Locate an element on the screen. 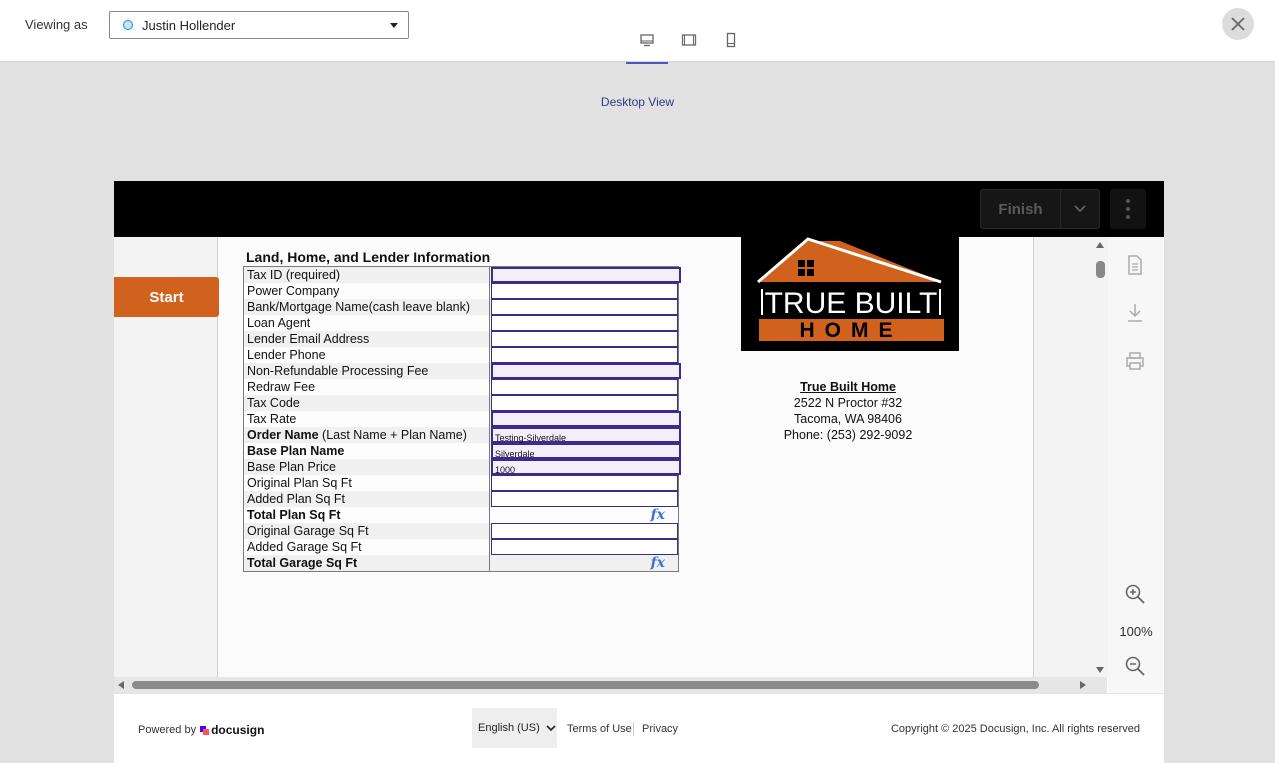 This screenshot has width=1275, height=763. form-row: Lender Email Address is located at coordinates (461, 339).